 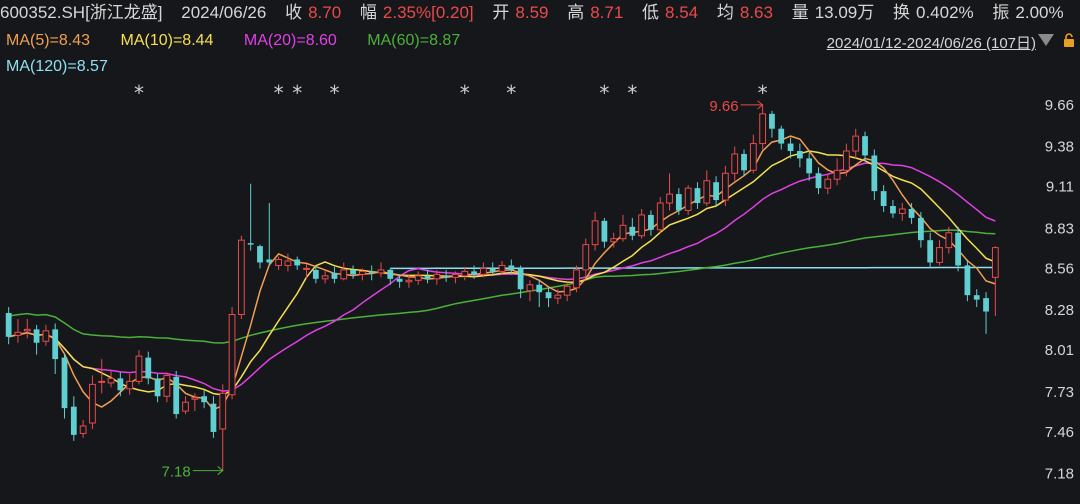 I want to click on high-price-label: 9.66, so click(x=723, y=106).